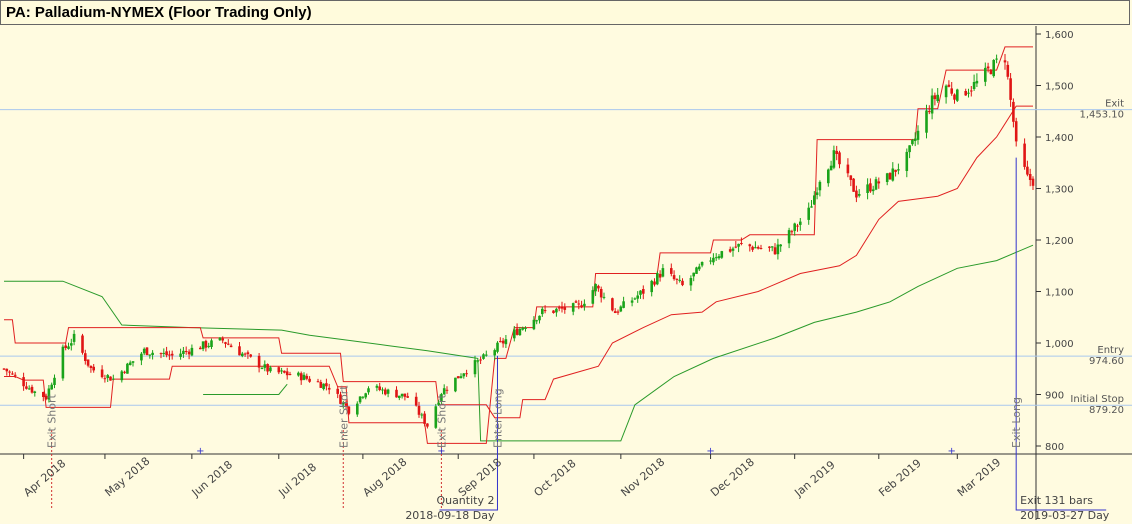 This screenshot has width=1132, height=524. I want to click on x-tick-label: Mar 2019, so click(979, 478).